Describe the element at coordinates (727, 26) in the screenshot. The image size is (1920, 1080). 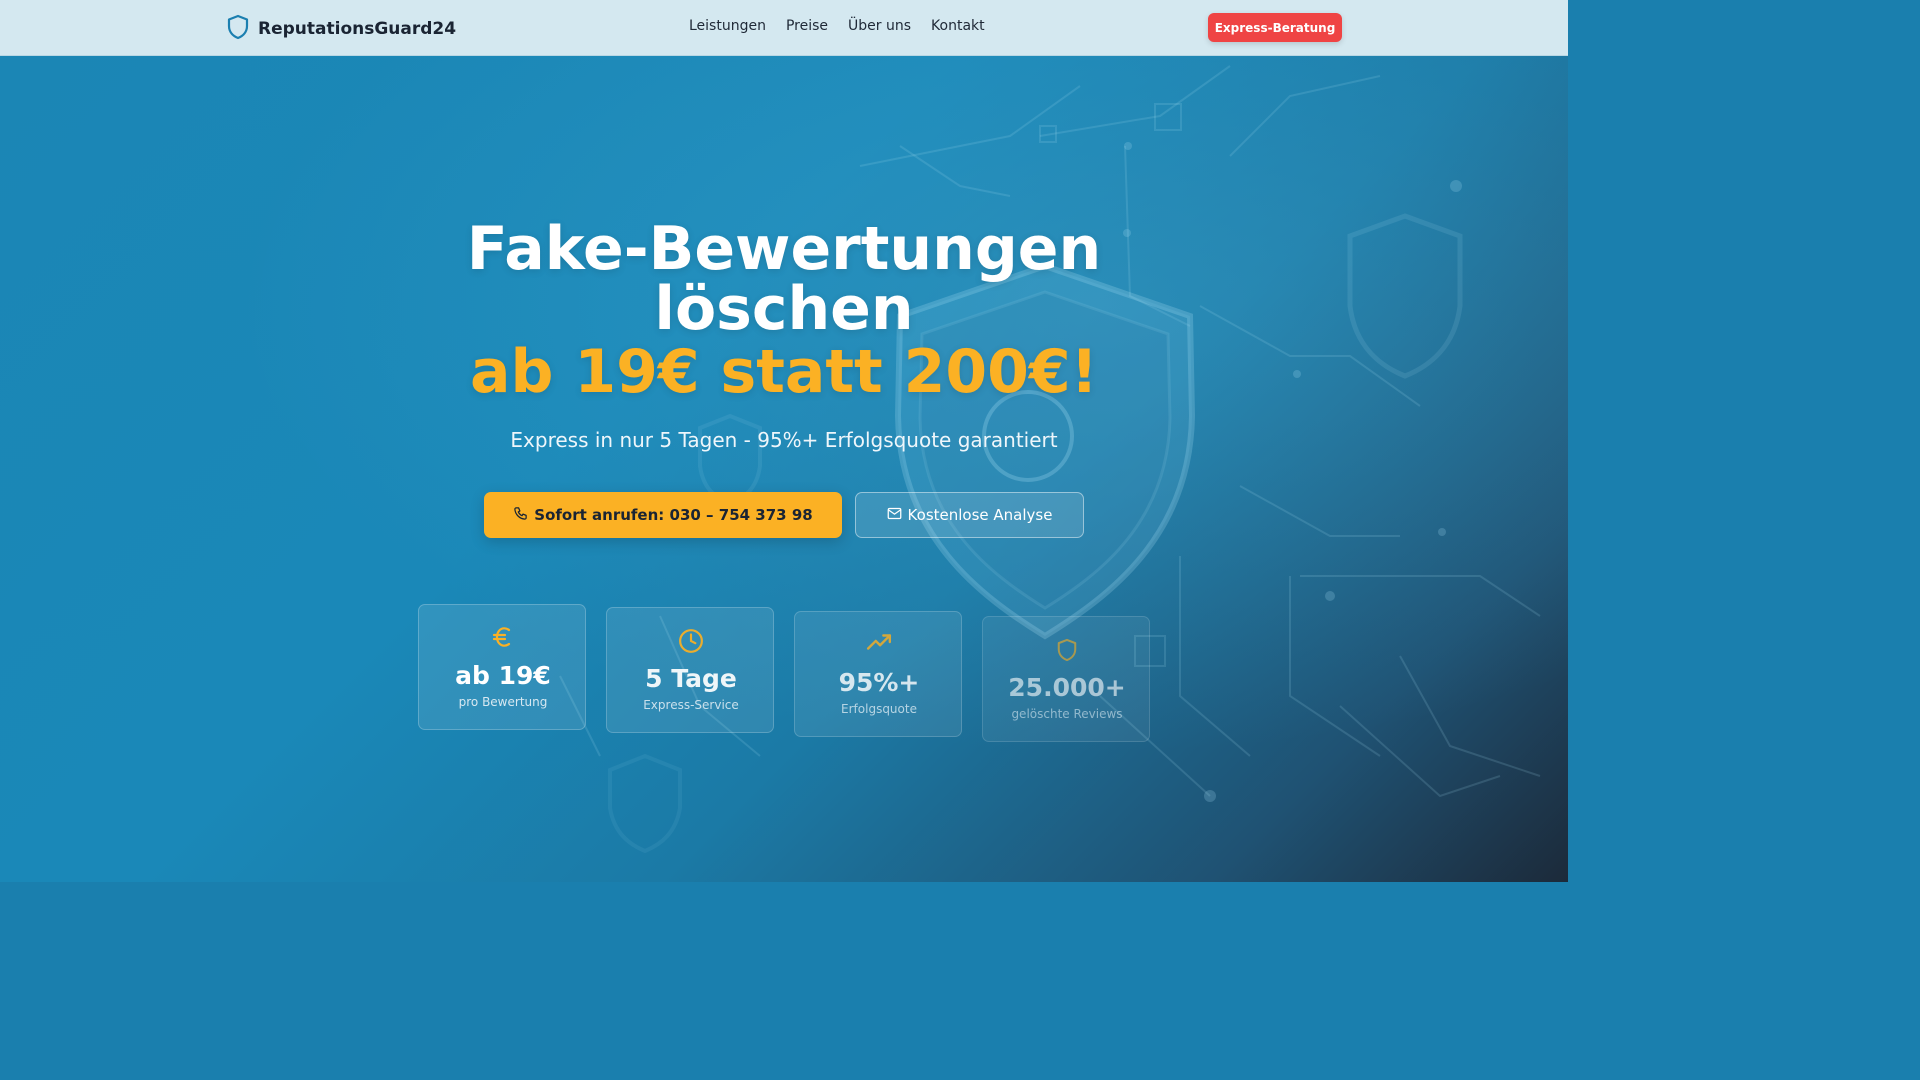
I see `nav-link-leistungen: Leistungen` at that location.